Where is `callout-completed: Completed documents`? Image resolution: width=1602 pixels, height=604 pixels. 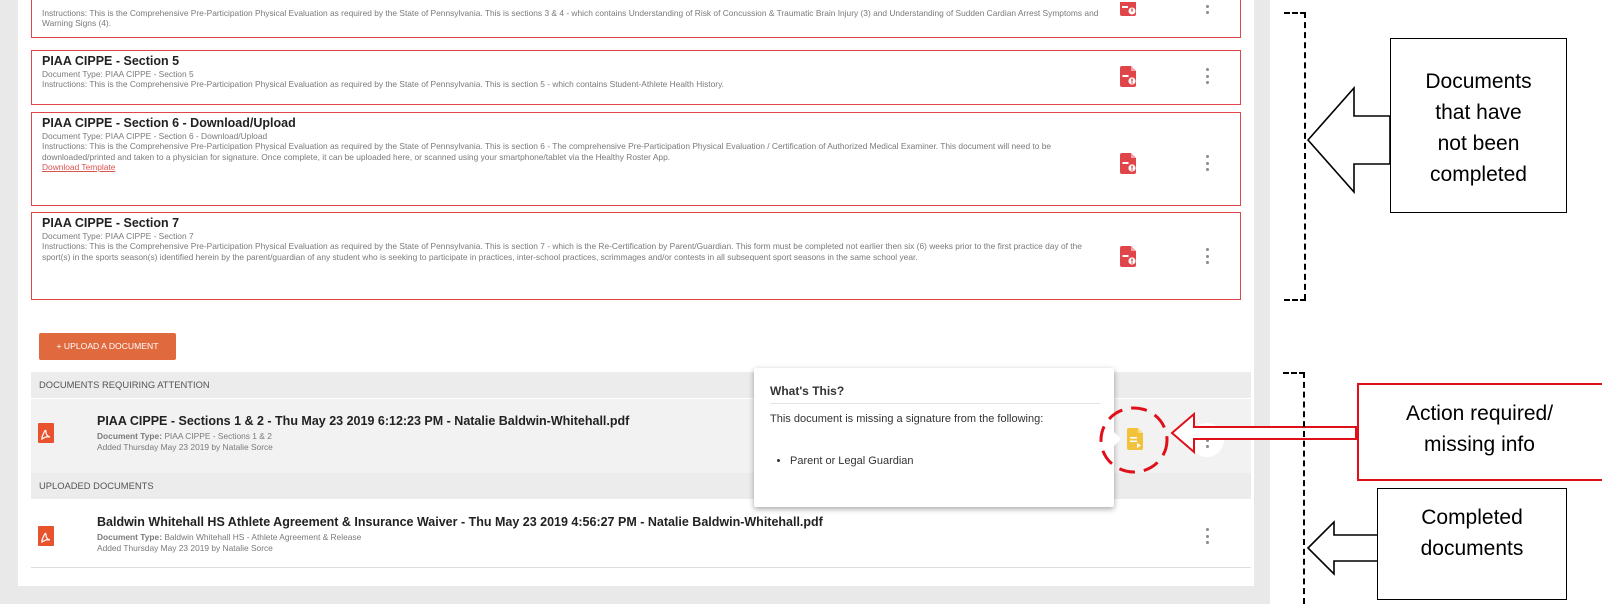
callout-completed: Completed documents is located at coordinates (1472, 533).